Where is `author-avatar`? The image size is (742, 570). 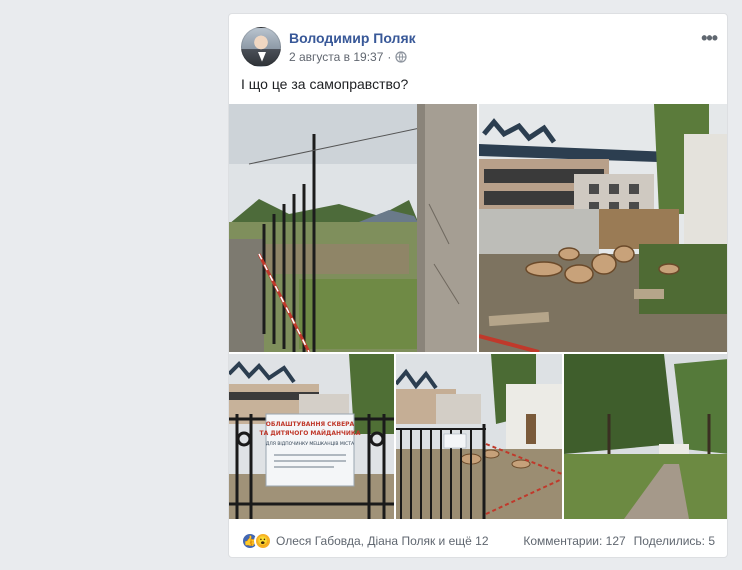 author-avatar is located at coordinates (261, 47).